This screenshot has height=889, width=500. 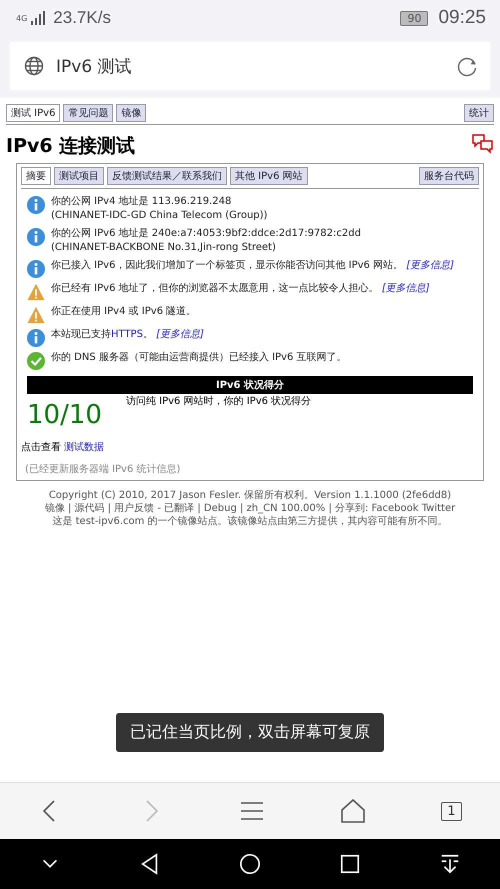 I want to click on result-text: 你的公网 IPv6 地址是 240e:a7:4053:9bf2:ddce:2d17:9782:c2dd, so click(x=206, y=234).